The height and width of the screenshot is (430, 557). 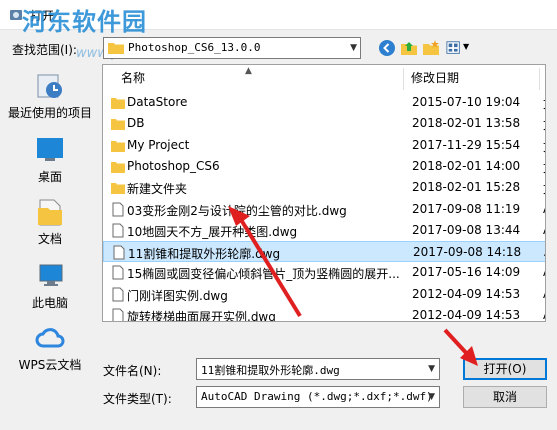 What do you see at coordinates (49, 303) in the screenshot?
I see `place-label: 此电脑` at bounding box center [49, 303].